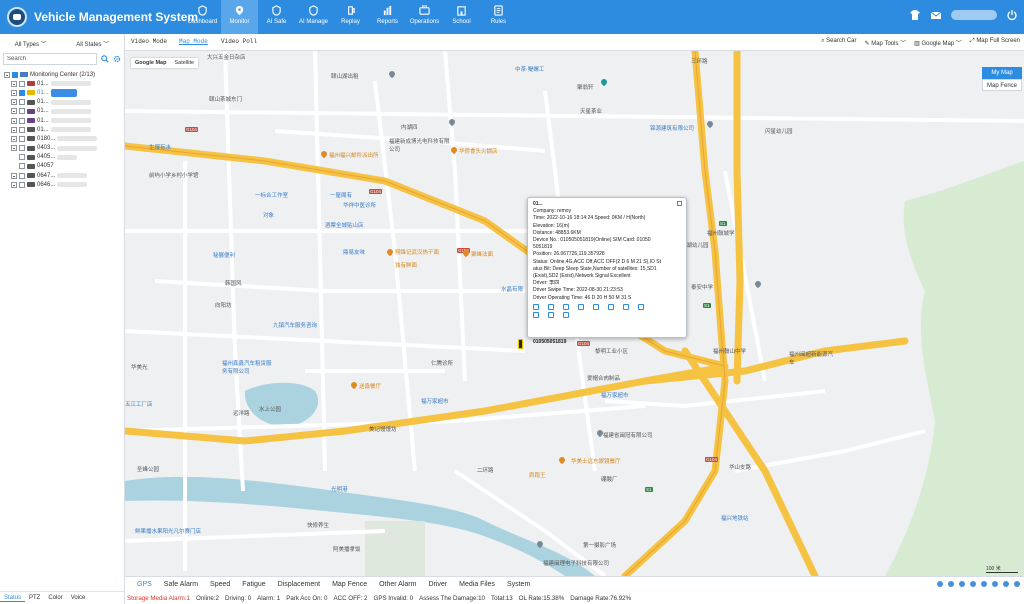 The height and width of the screenshot is (604, 1024). What do you see at coordinates (55, 598) in the screenshot?
I see `tab-color: Color` at bounding box center [55, 598].